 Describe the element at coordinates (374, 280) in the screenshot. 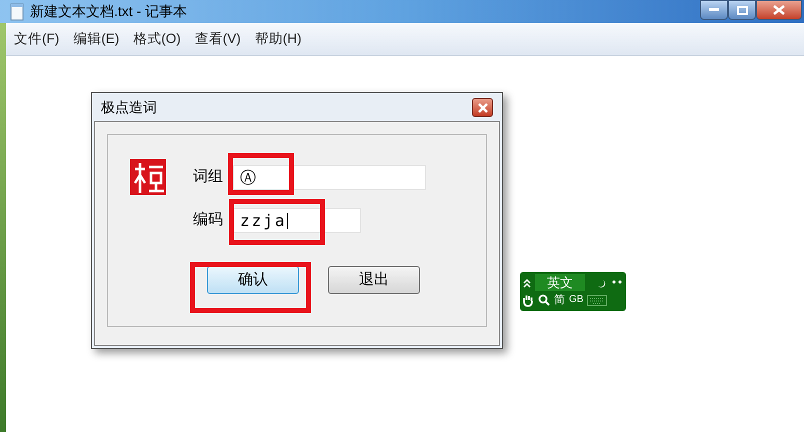

I see `dialog-button: 退出` at that location.